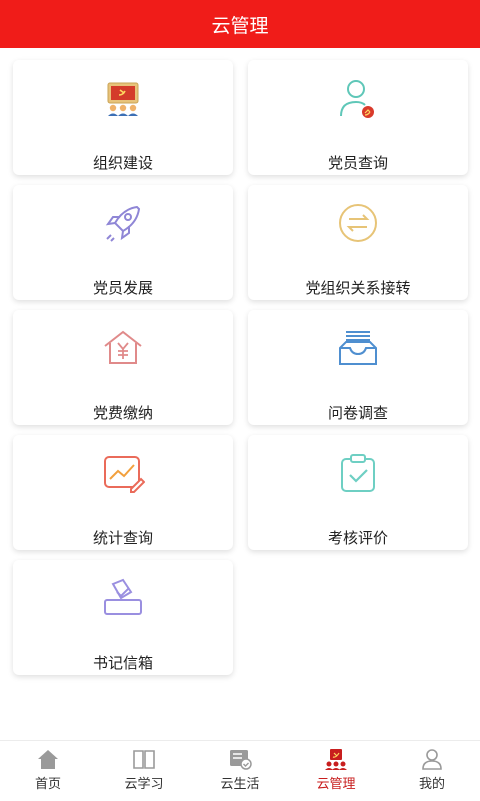  Describe the element at coordinates (240, 759) in the screenshot. I see `life-card-icon` at that location.